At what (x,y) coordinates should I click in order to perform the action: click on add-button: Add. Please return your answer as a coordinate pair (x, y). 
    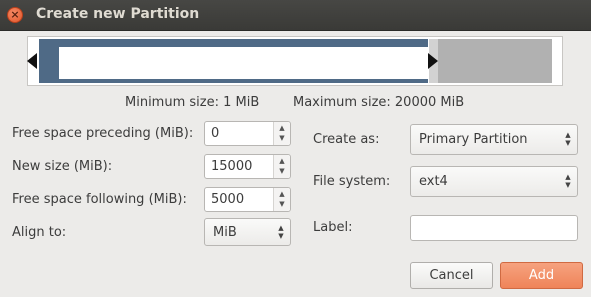
    Looking at the image, I should click on (541, 275).